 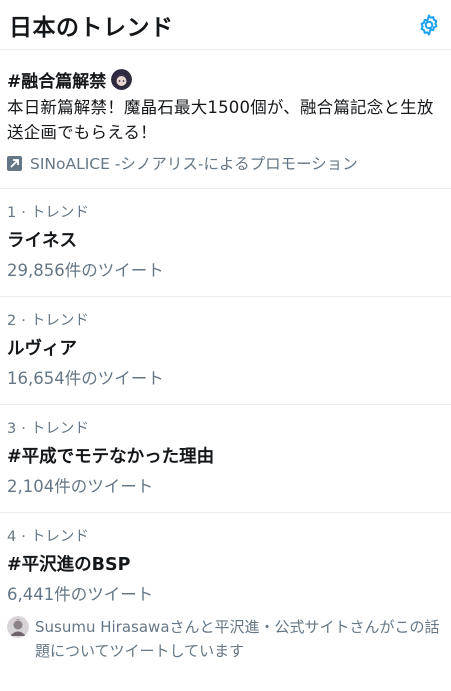 What do you see at coordinates (224, 321) in the screenshot?
I see `trend-meta: 2 · トレンド` at bounding box center [224, 321].